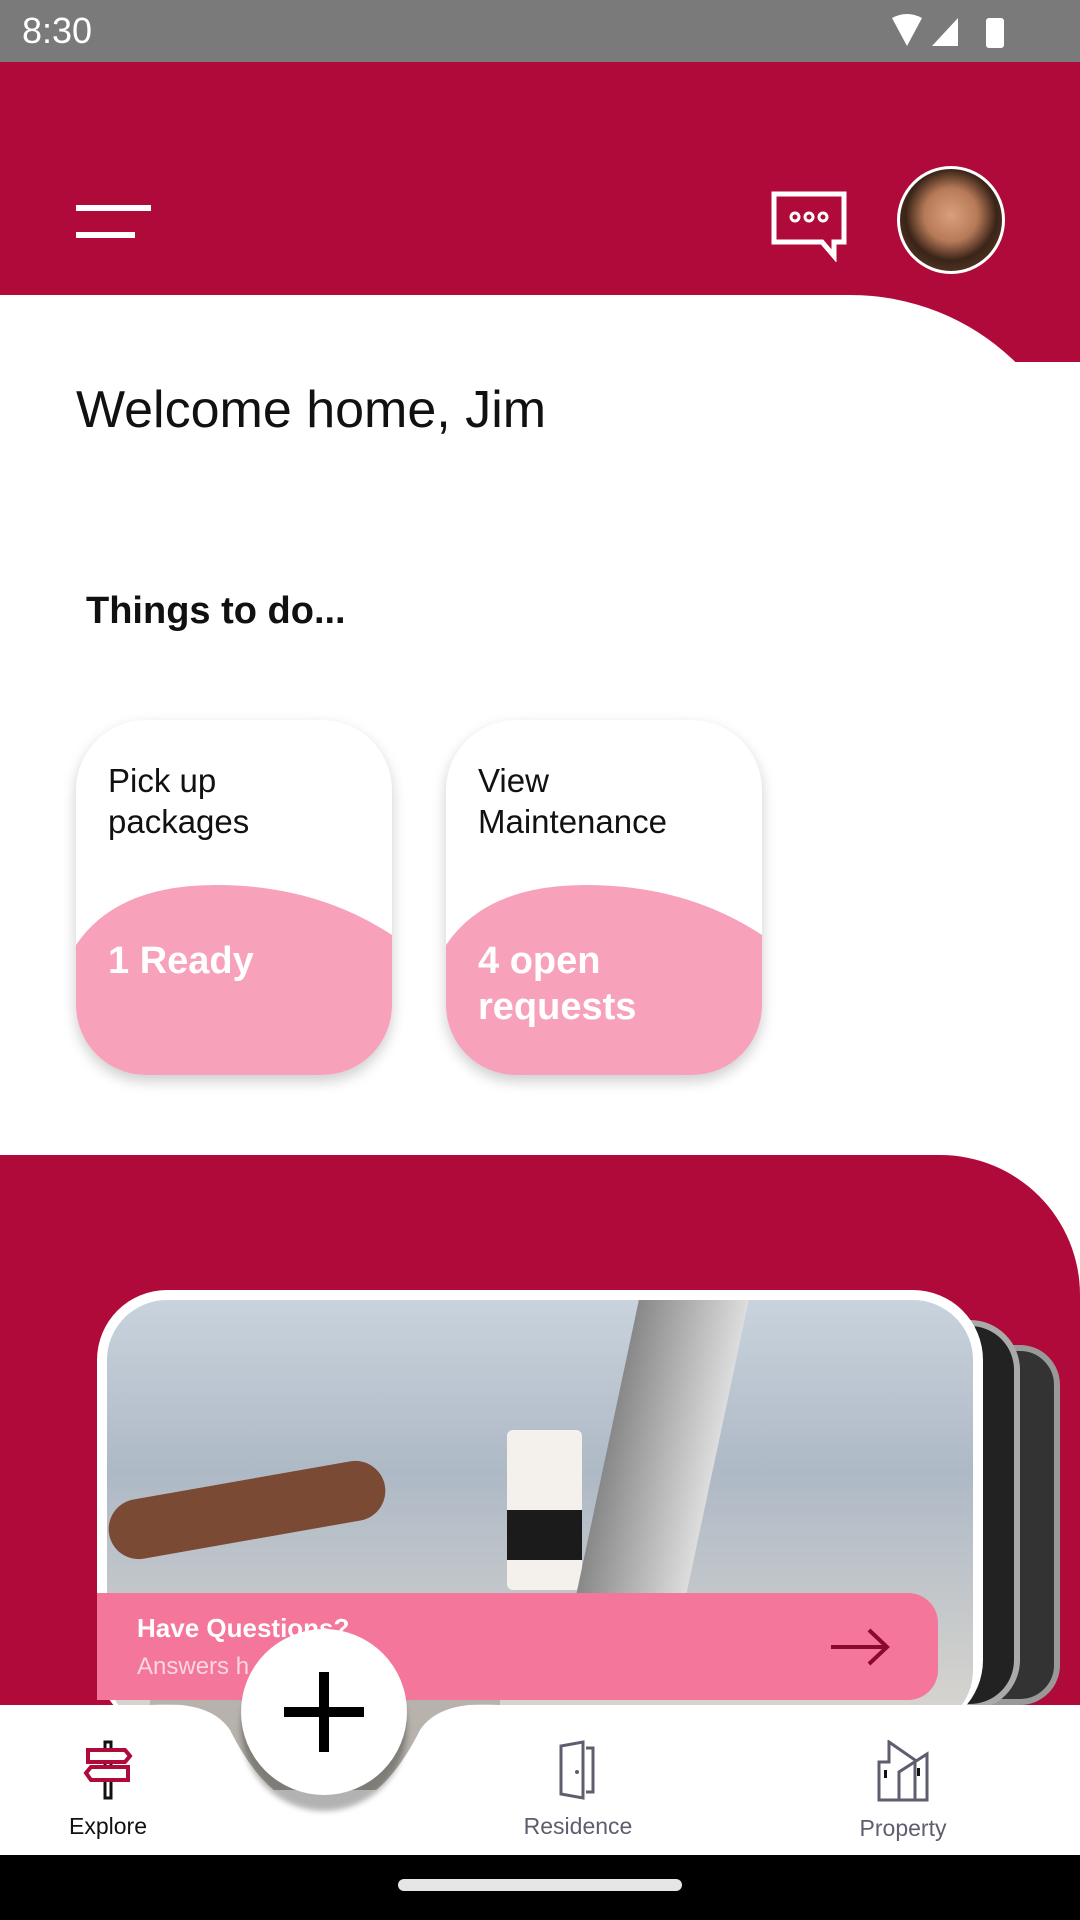  Describe the element at coordinates (540, 1885) in the screenshot. I see `home-gesture-handle` at that location.